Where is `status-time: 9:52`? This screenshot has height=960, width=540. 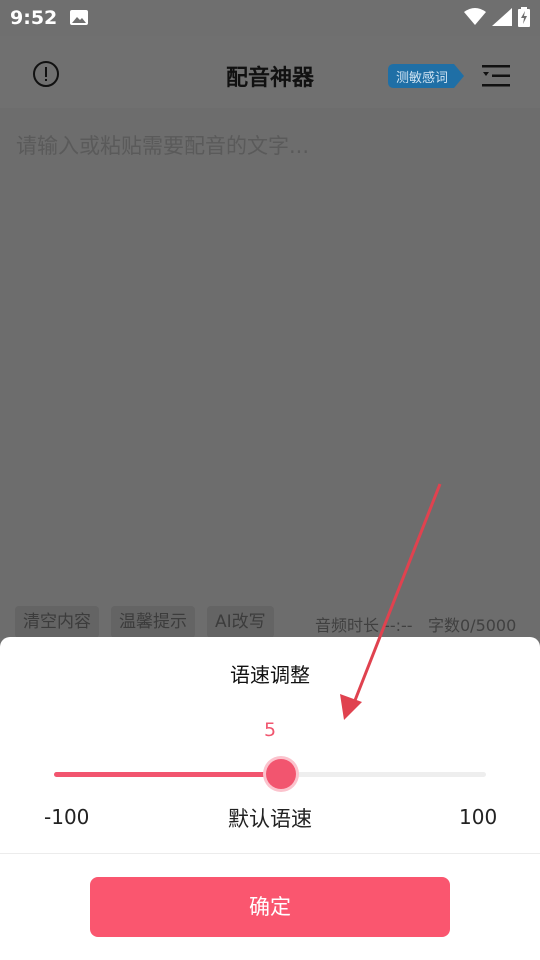
status-time: 9:52 is located at coordinates (34, 18).